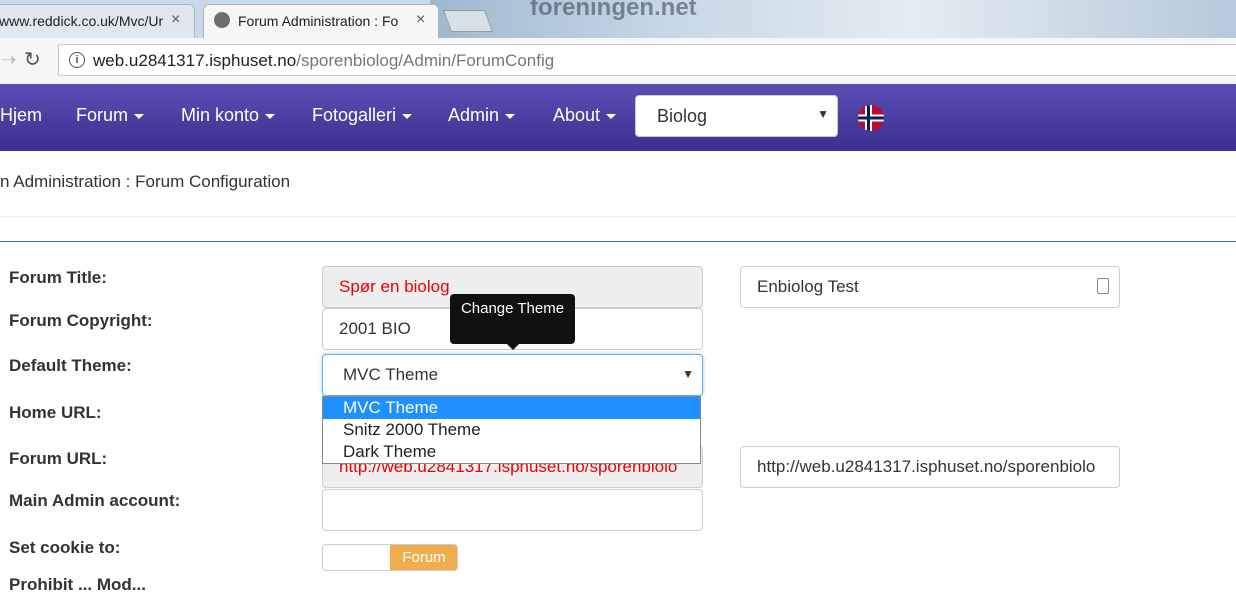  I want to click on url-host: web.u2841317.isphuset.no, so click(195, 60).